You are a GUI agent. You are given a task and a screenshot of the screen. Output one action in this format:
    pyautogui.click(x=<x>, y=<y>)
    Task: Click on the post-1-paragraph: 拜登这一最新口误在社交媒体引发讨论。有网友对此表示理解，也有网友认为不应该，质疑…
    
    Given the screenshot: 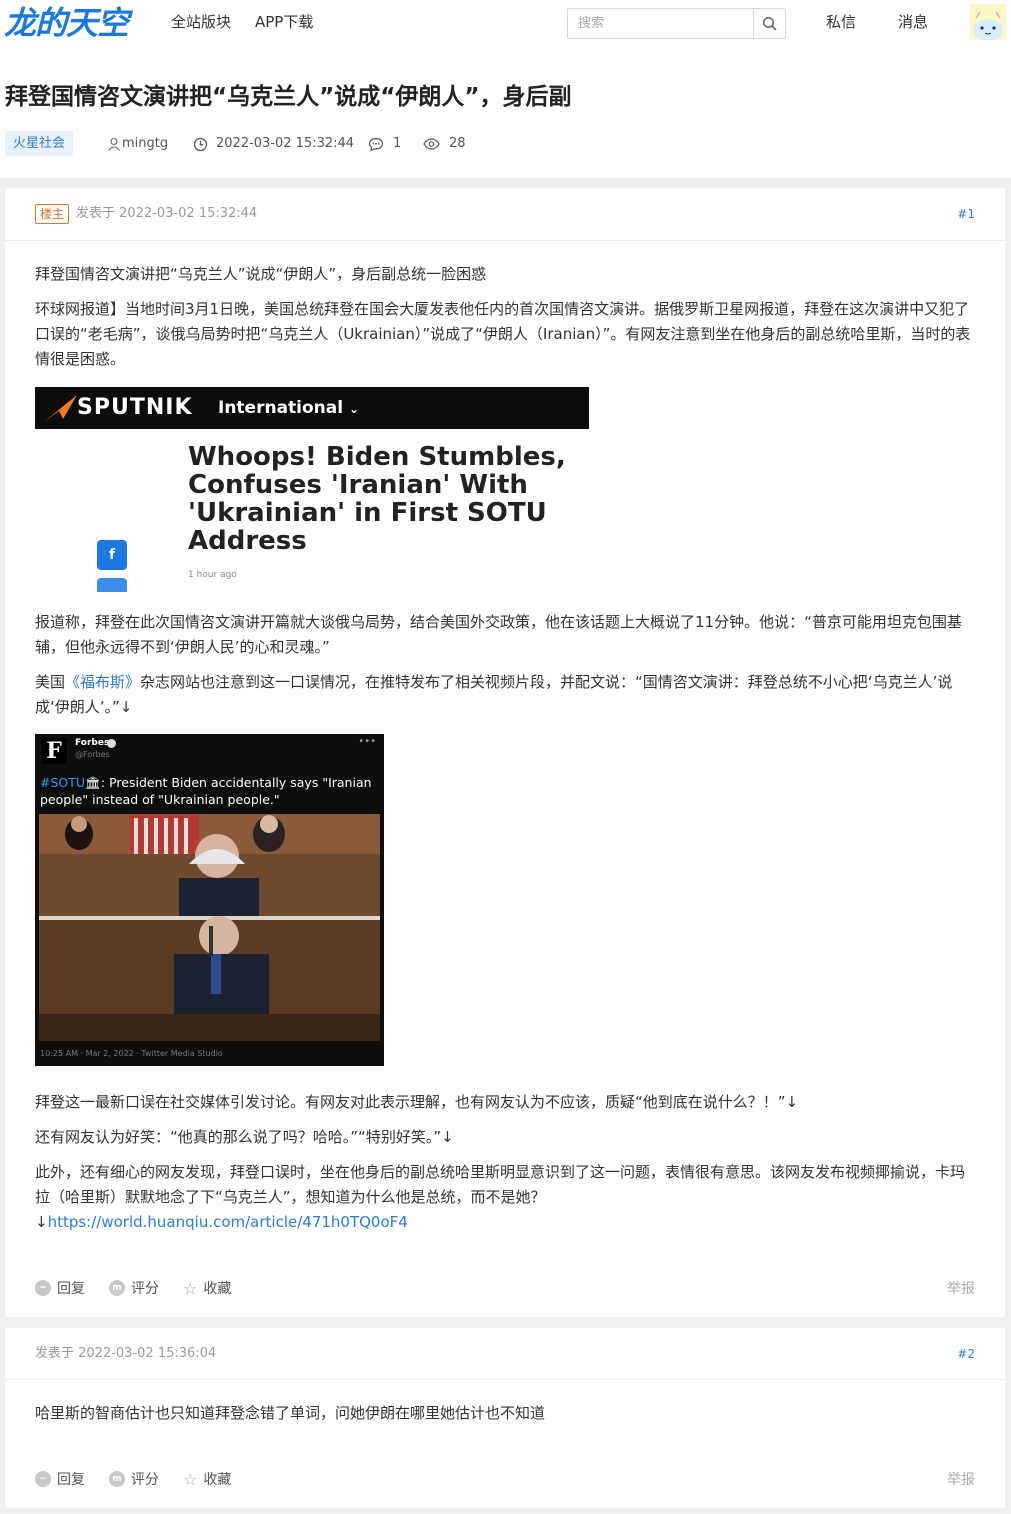 What is the action you would take?
    pyautogui.click(x=417, y=1102)
    